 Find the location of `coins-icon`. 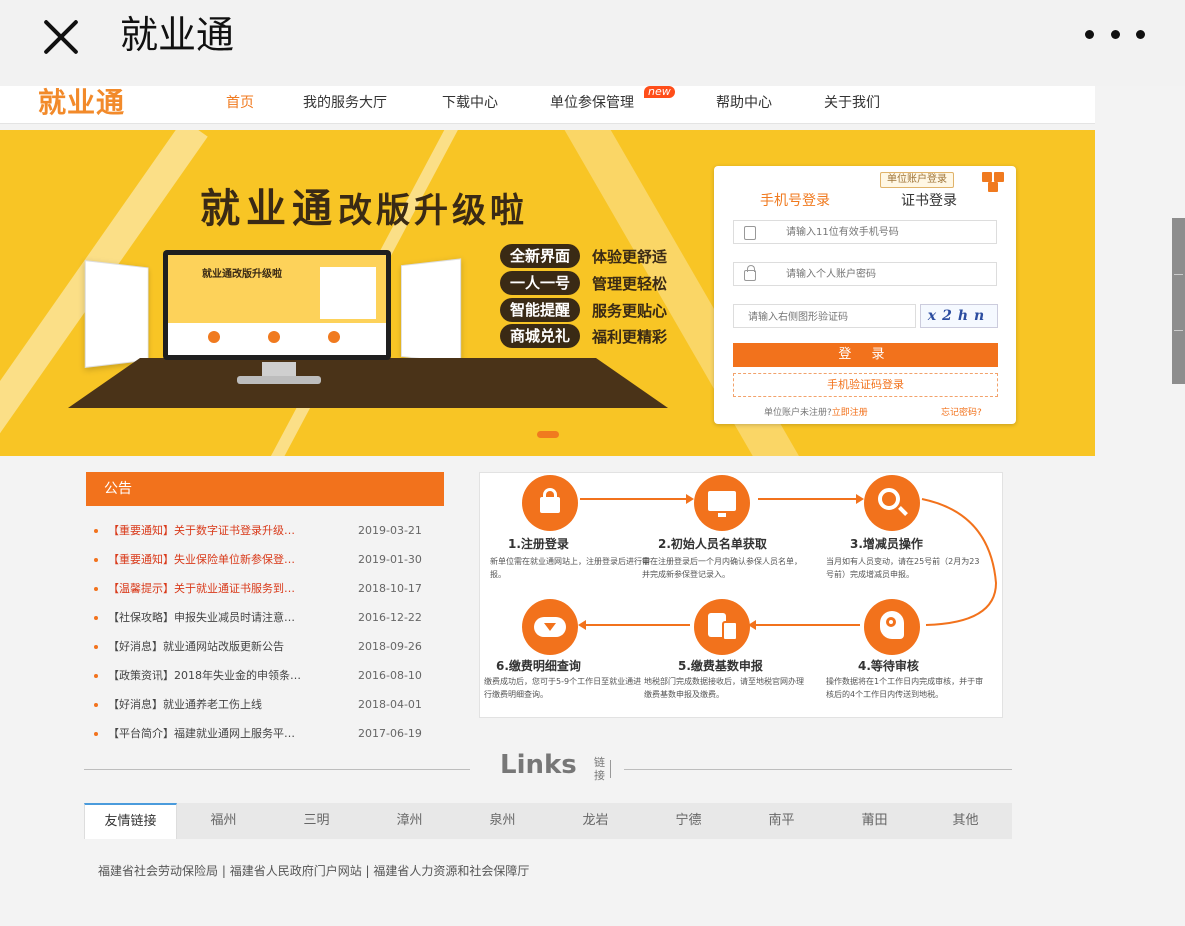

coins-icon is located at coordinates (722, 627).